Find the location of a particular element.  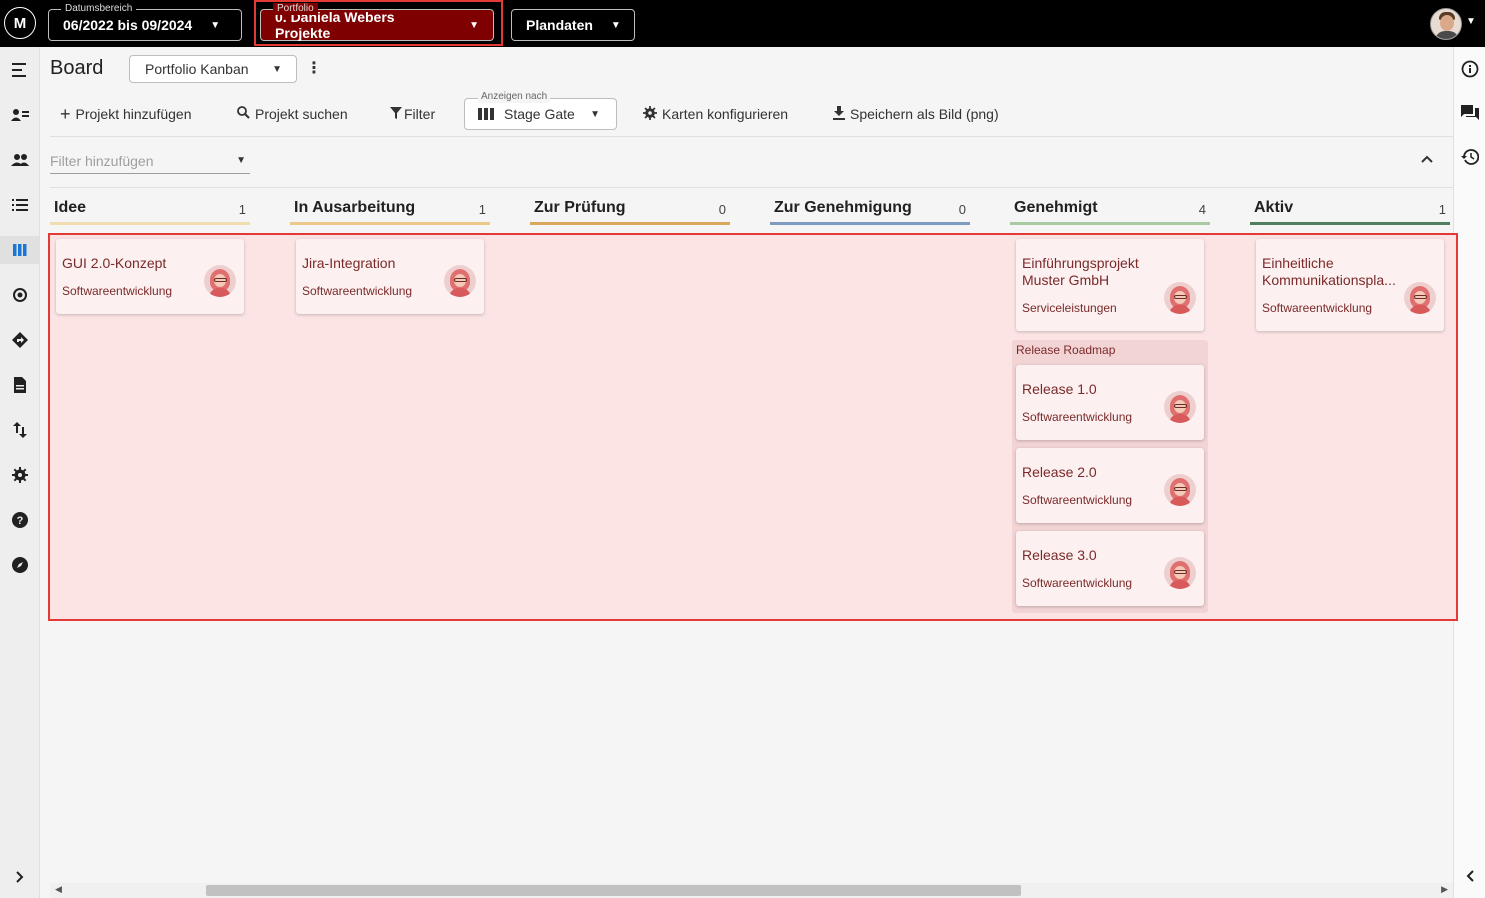

app-logo-icon: M is located at coordinates (20, 23).